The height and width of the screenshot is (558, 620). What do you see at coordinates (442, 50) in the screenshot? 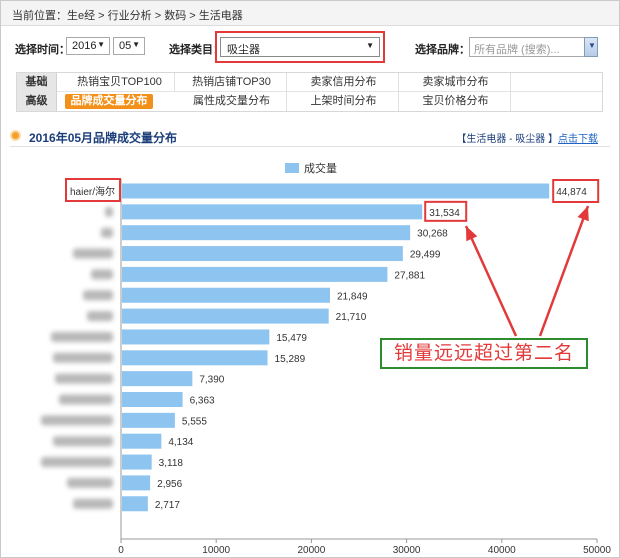
I see `brand-label: 选择品牌：` at bounding box center [442, 50].